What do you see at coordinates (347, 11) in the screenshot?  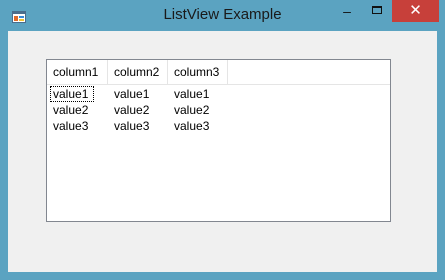 I see `minimize-button: –` at bounding box center [347, 11].